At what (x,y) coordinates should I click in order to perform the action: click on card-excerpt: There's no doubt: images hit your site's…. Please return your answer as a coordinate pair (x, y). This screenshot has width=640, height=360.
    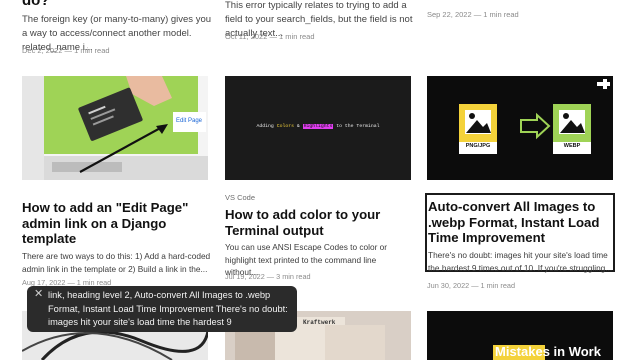
    Looking at the image, I should click on (520, 261).